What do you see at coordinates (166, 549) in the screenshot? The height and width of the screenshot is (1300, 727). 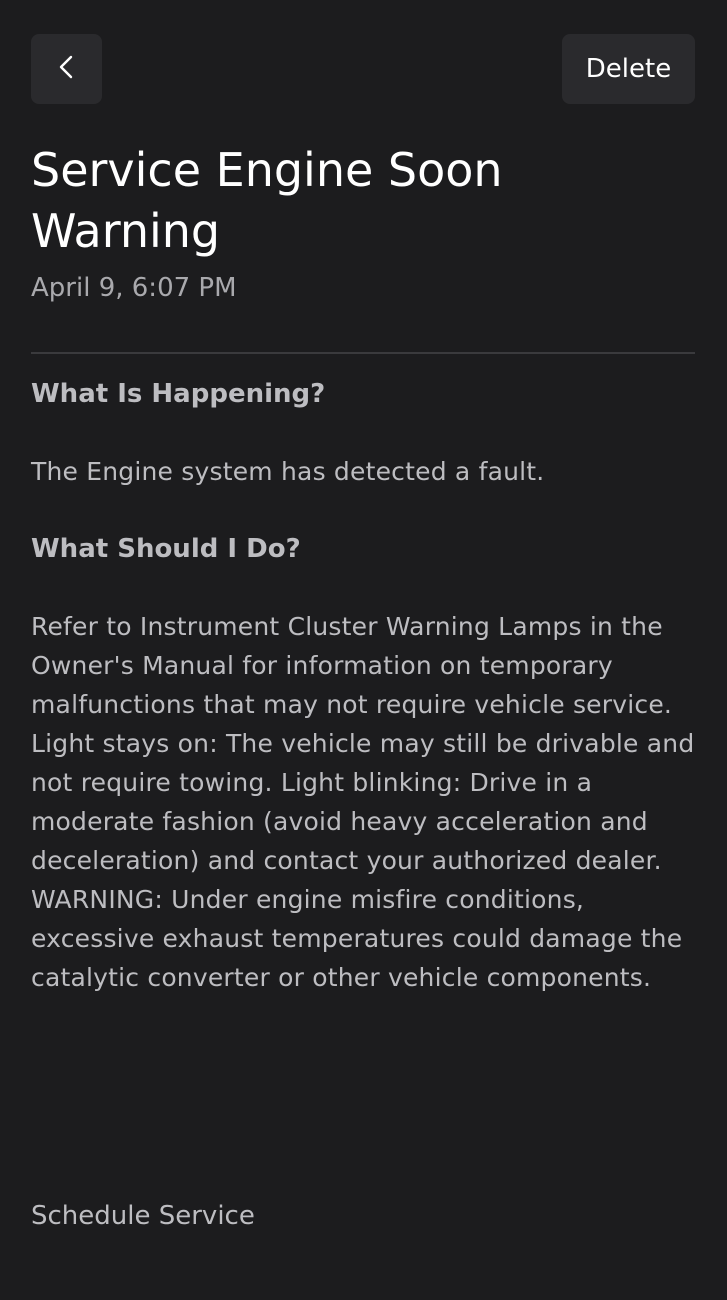 I see `what-should-i-do-heading: What Should I Do?` at bounding box center [166, 549].